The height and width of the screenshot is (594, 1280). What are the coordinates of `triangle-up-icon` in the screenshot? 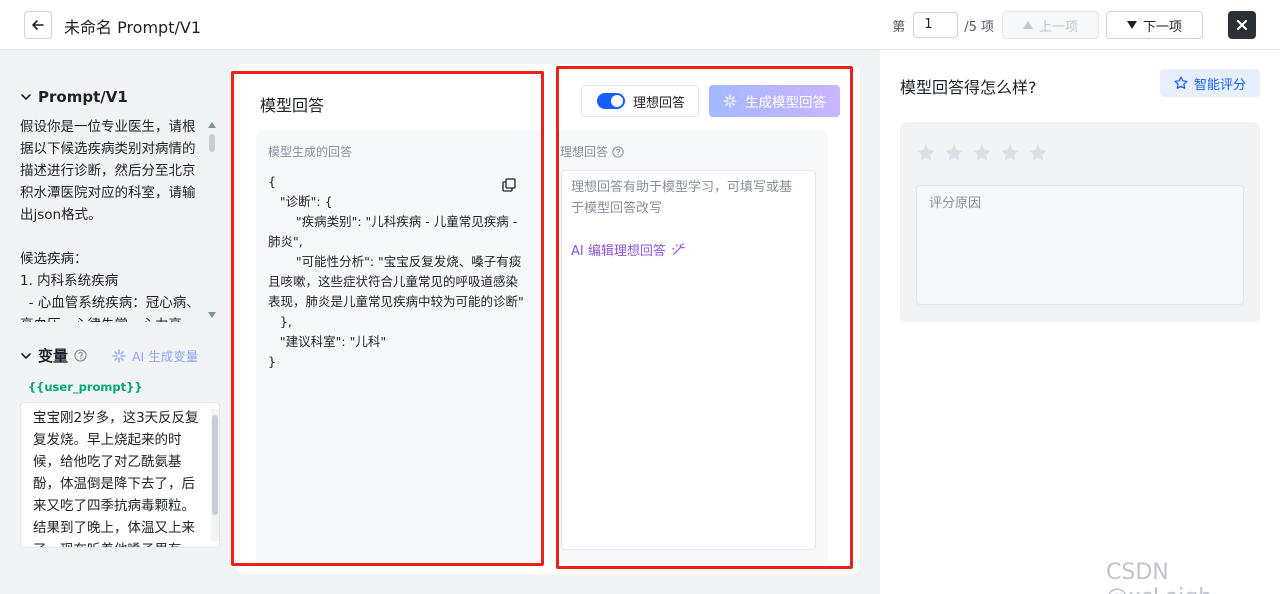 It's located at (1027, 25).